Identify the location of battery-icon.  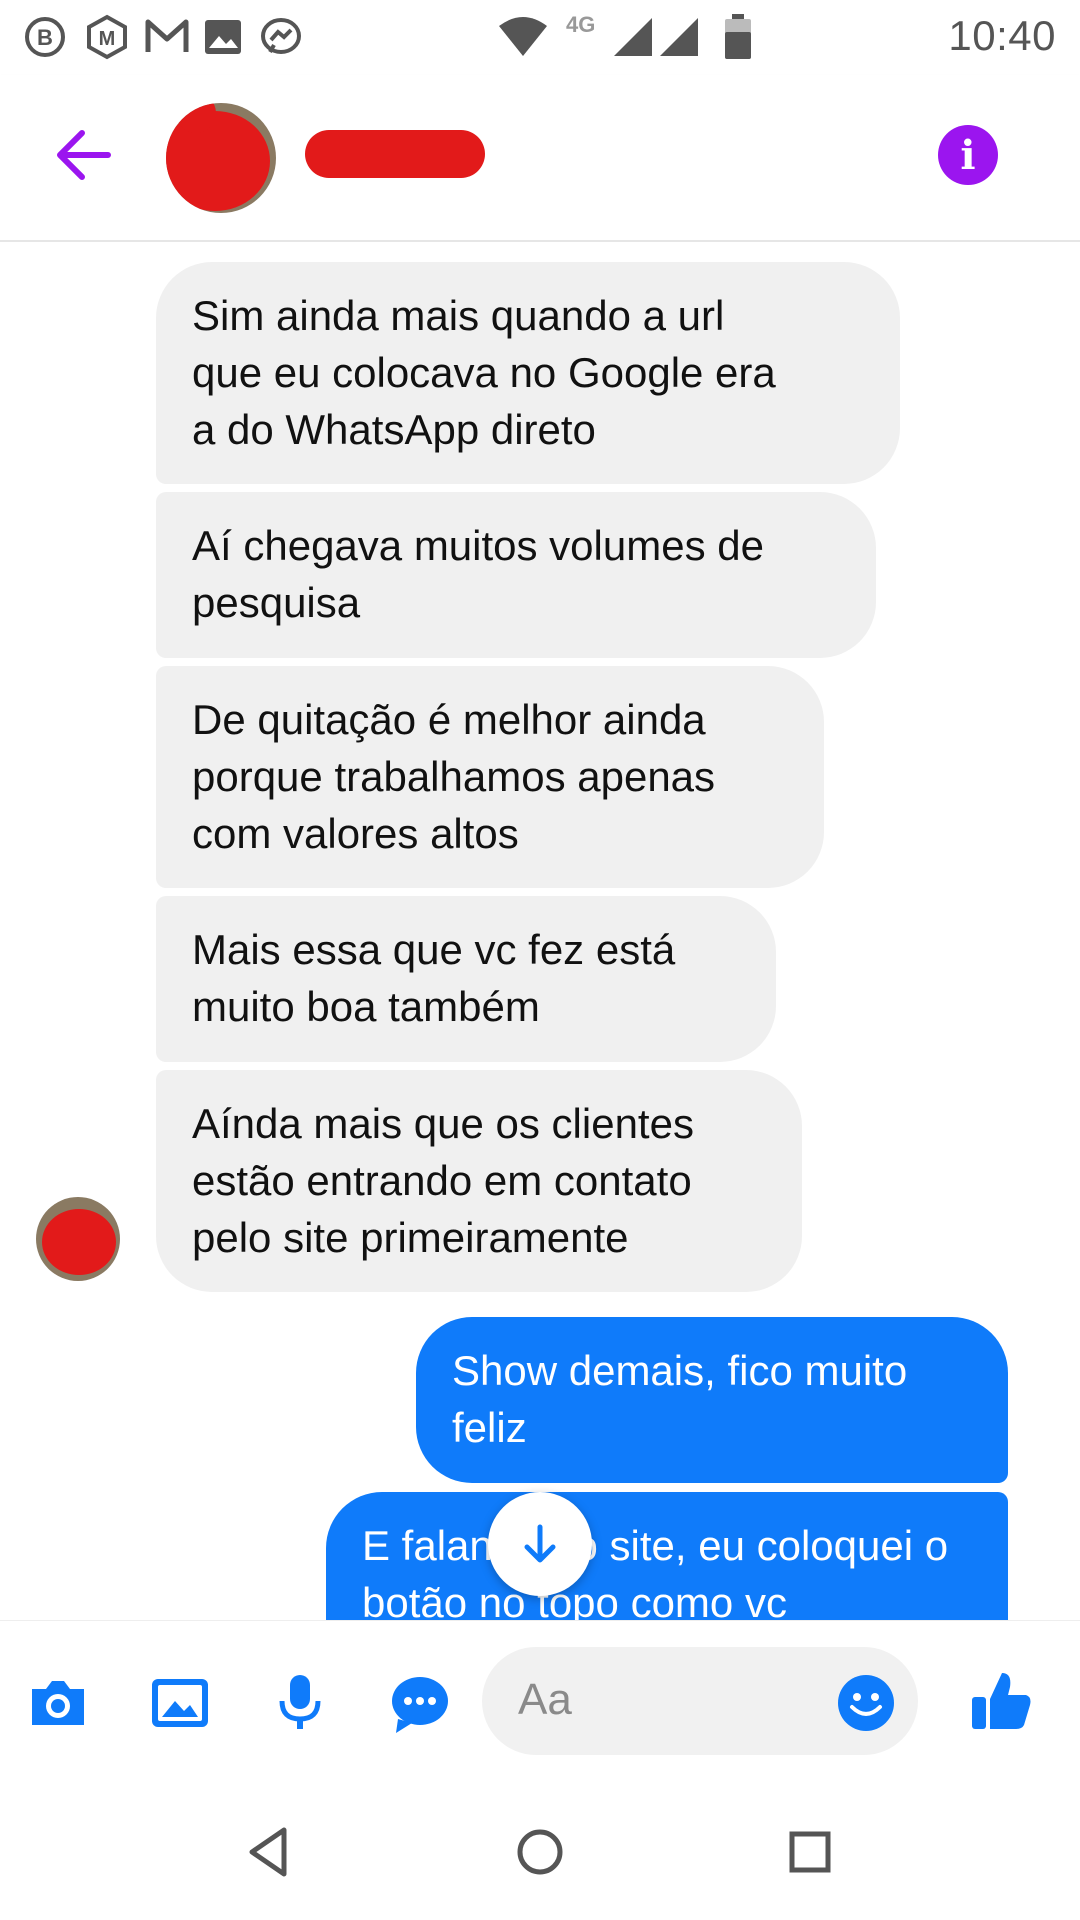
(738, 36).